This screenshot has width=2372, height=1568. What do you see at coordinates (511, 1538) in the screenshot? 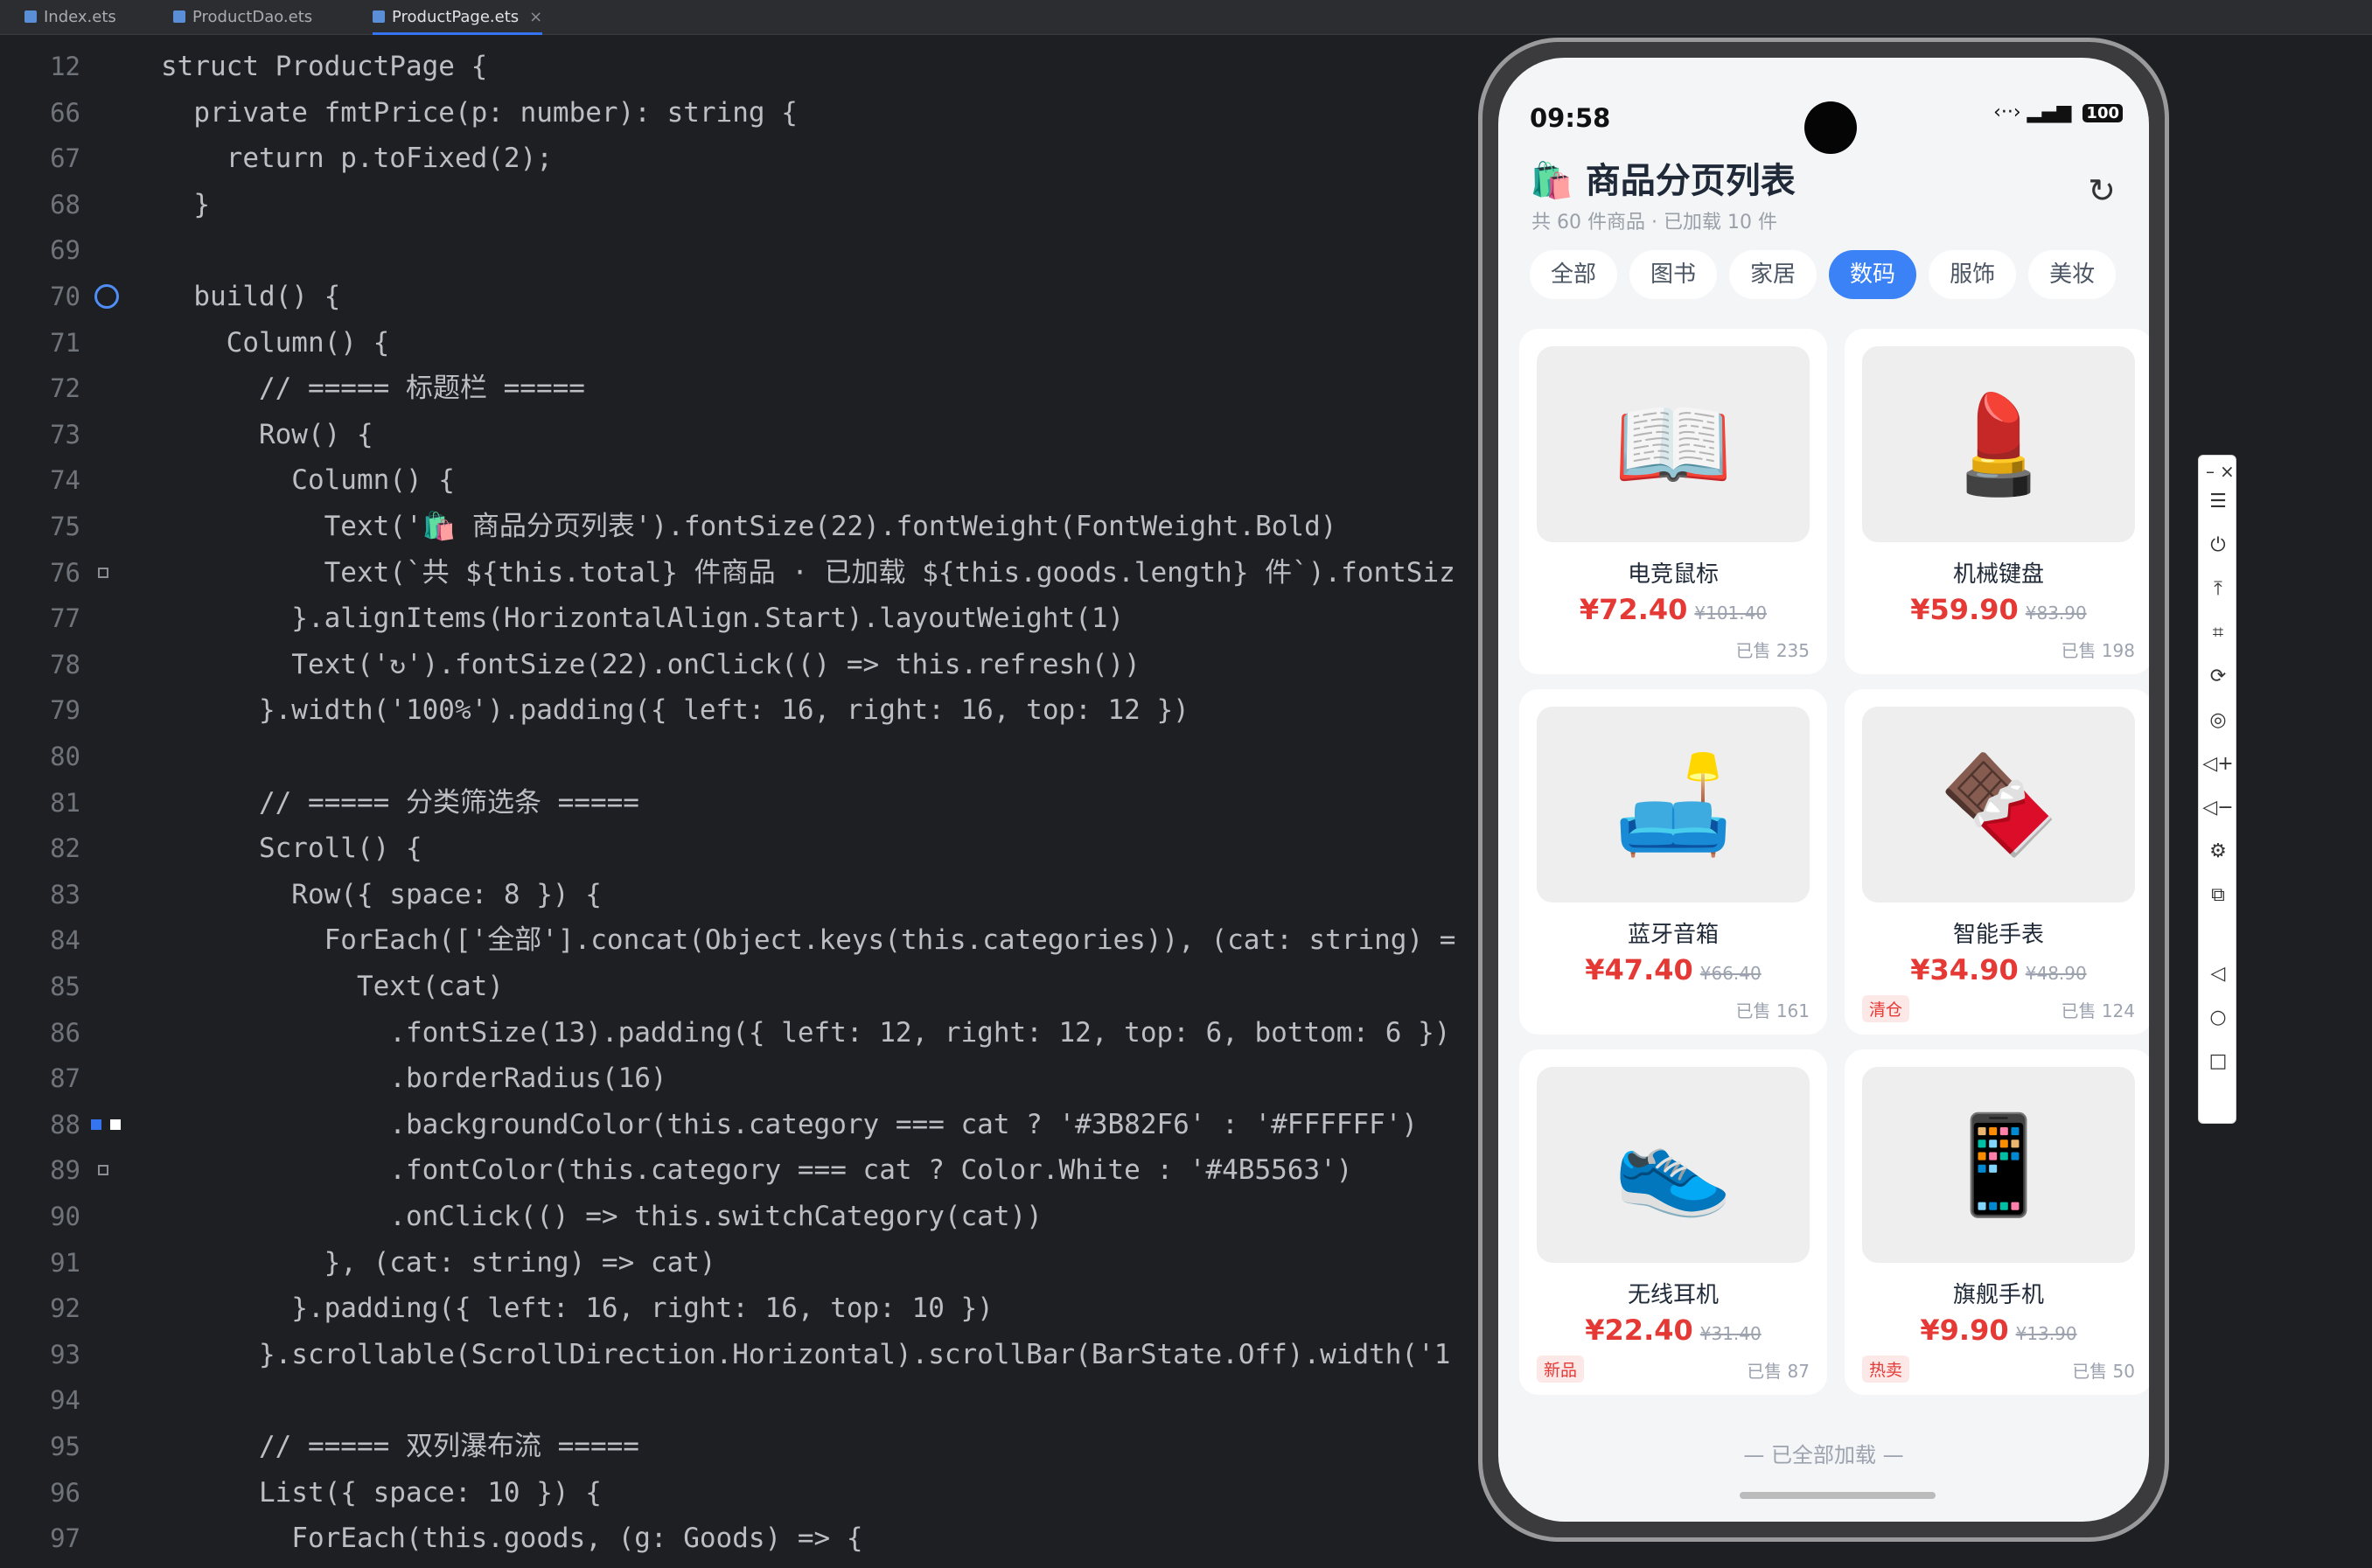
I see `code-text: ForEach(this.goods, (g: Goods) => {` at bounding box center [511, 1538].